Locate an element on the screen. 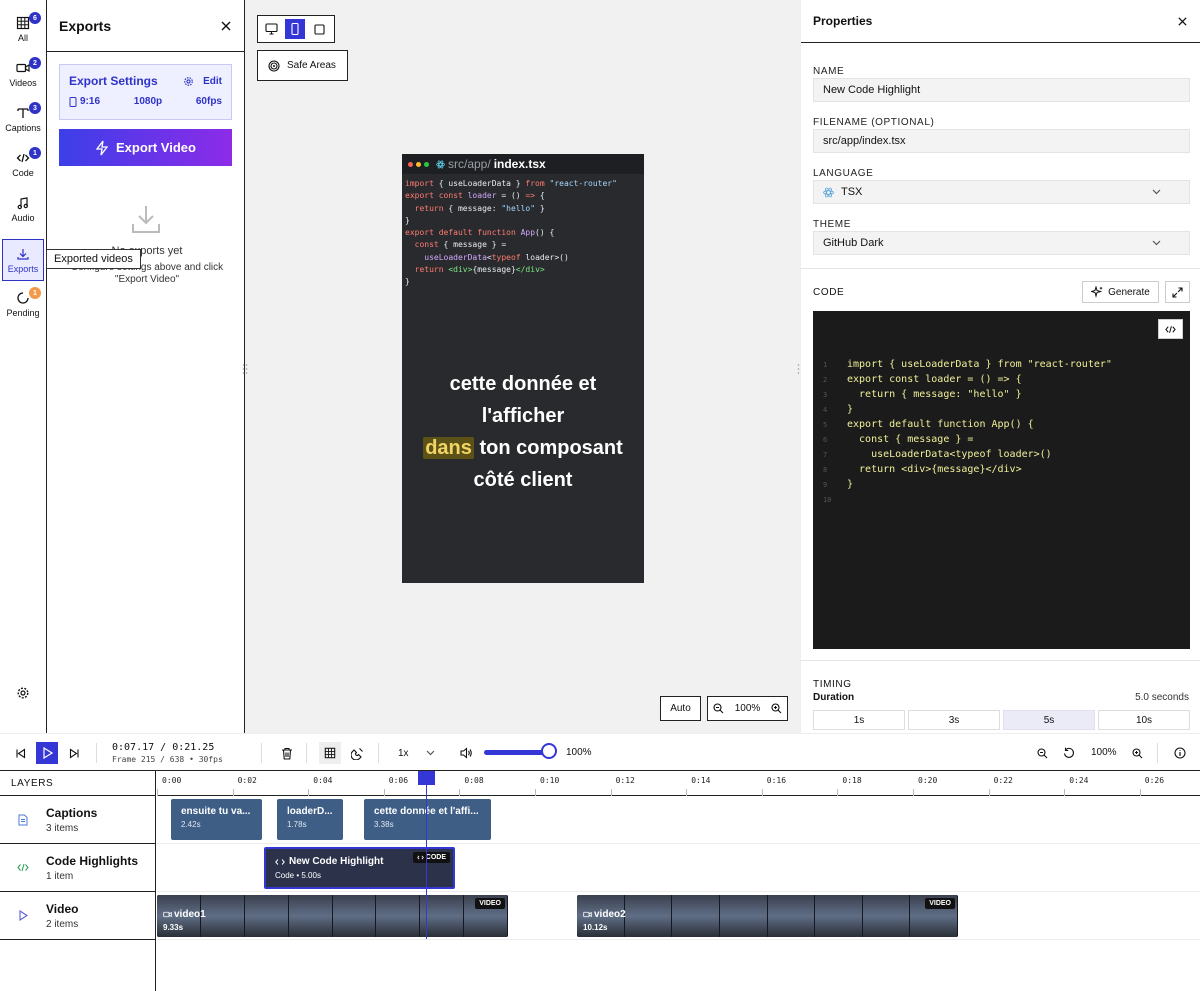 The width and height of the screenshot is (1200, 991). play-button is located at coordinates (47, 753).